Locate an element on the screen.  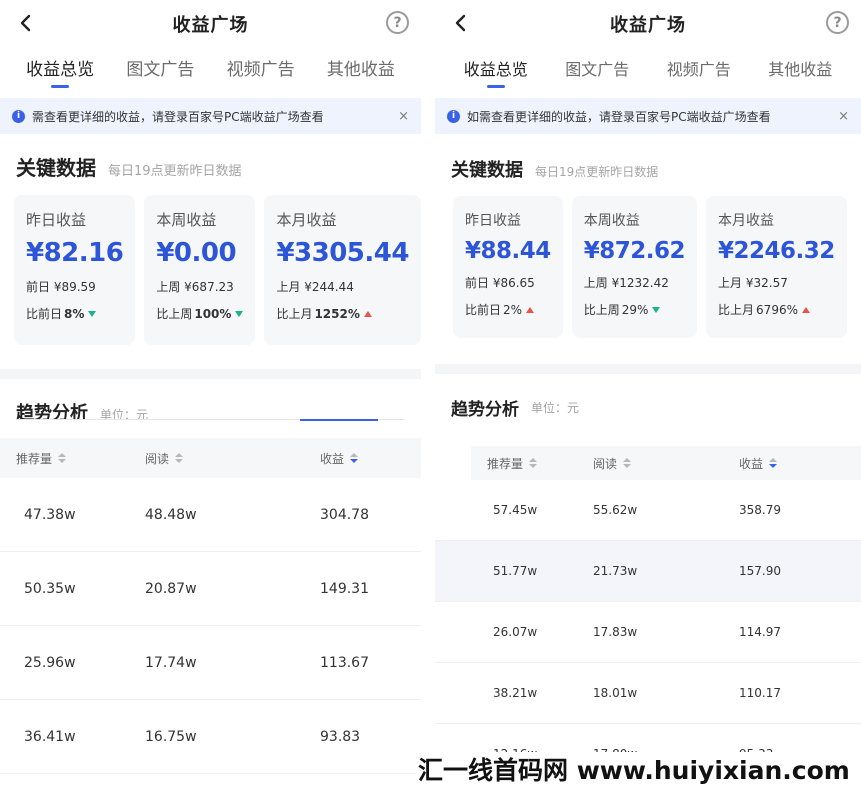
stat-card-yesterday: 昨日收益 ¥88.44 前日 ¥86.65 比前日 2% is located at coordinates (508, 267).